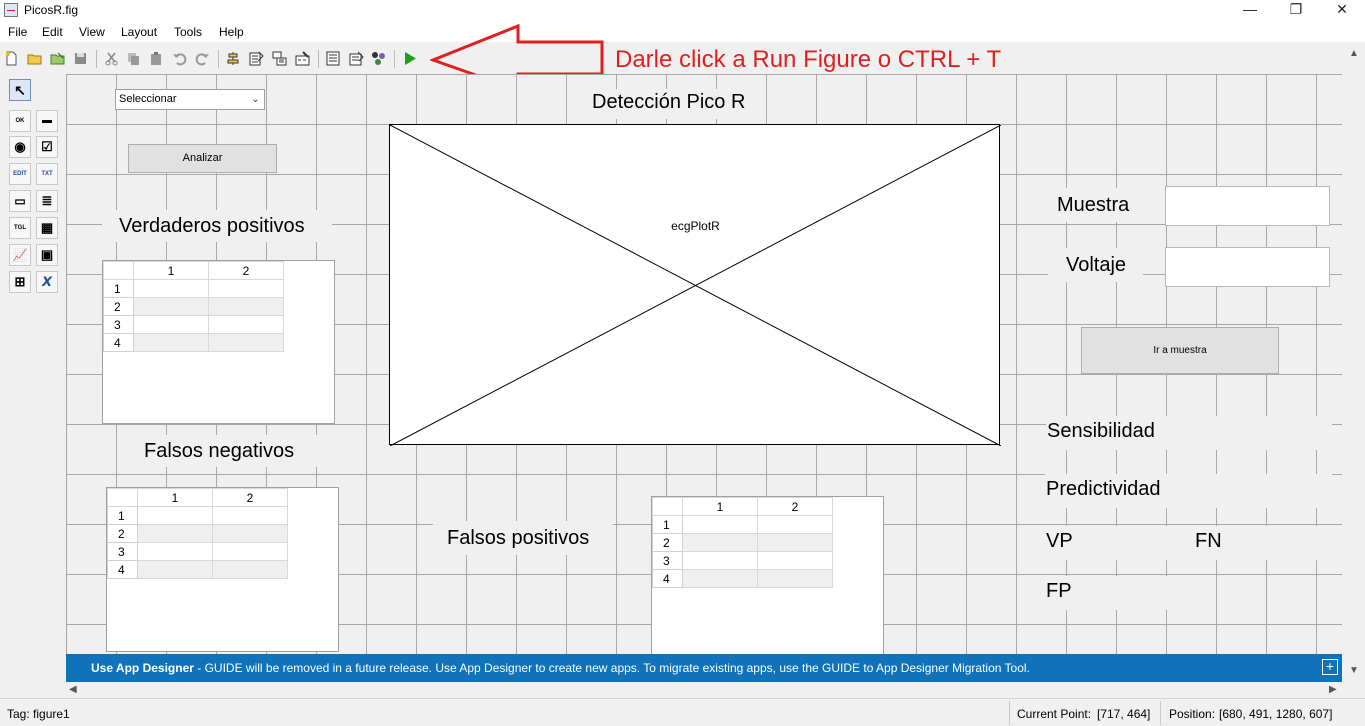 The image size is (1365, 726). What do you see at coordinates (57, 58) in the screenshot?
I see `save-as-icon` at bounding box center [57, 58].